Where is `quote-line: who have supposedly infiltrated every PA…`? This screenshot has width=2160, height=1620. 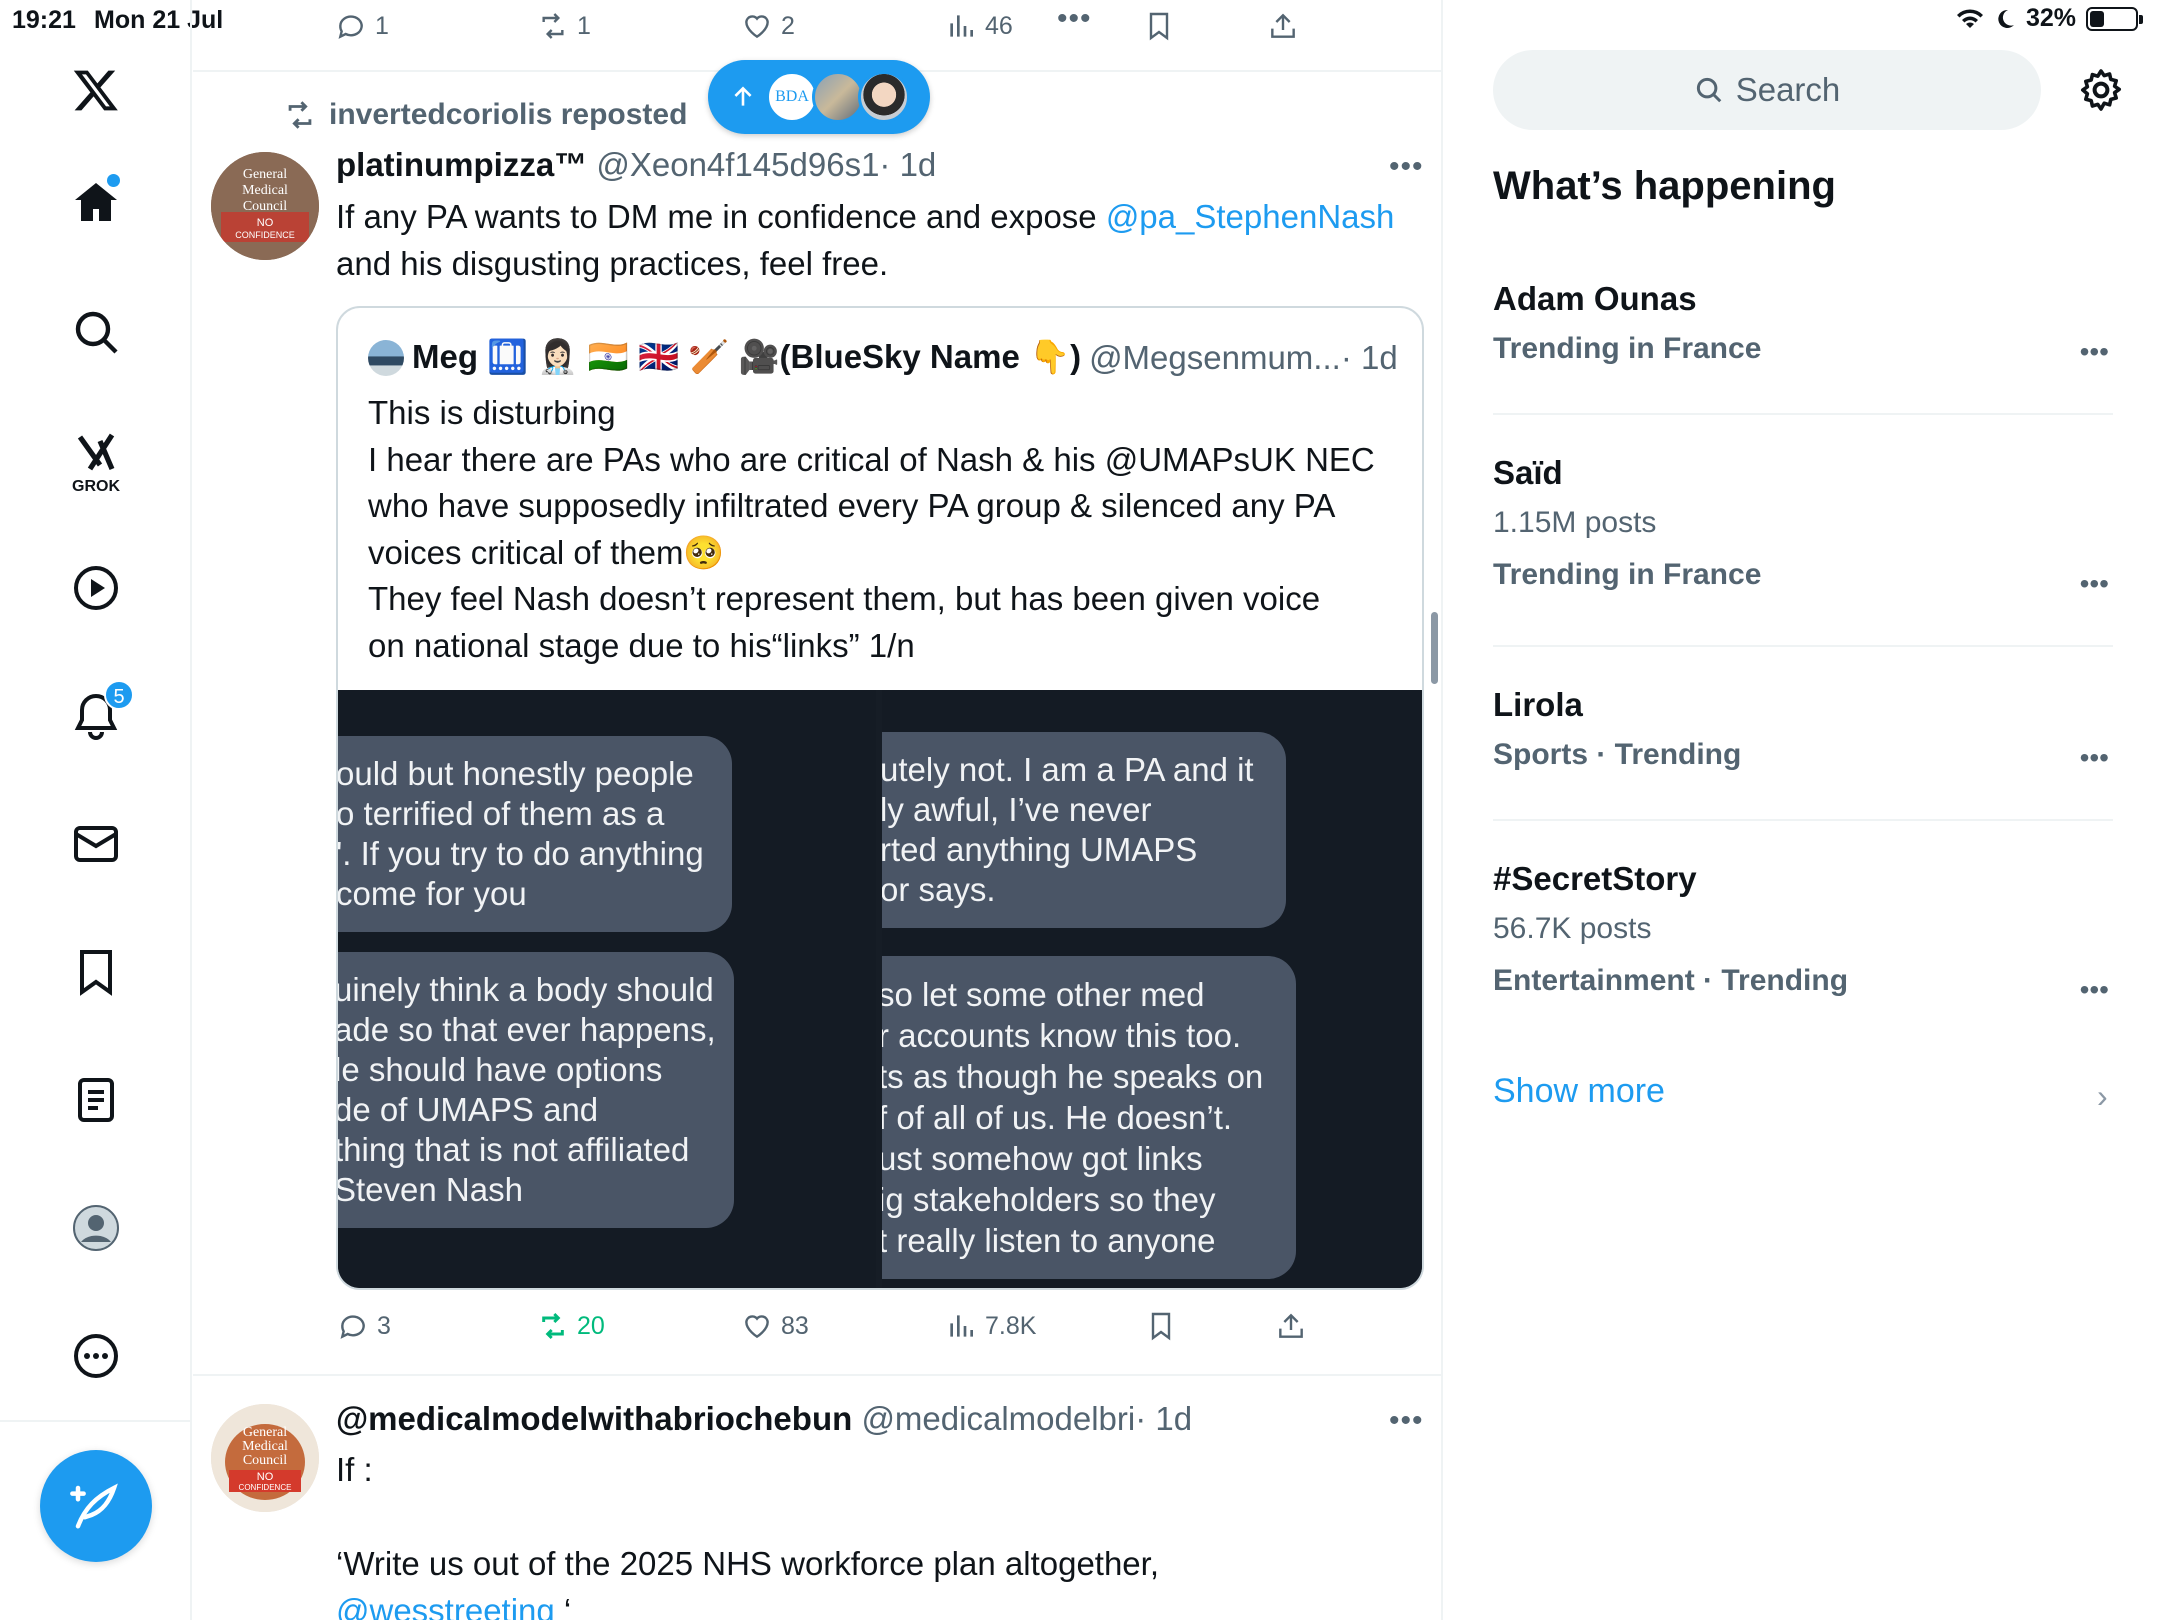 quote-line: who have supposedly infiltrated every PA… is located at coordinates (852, 505).